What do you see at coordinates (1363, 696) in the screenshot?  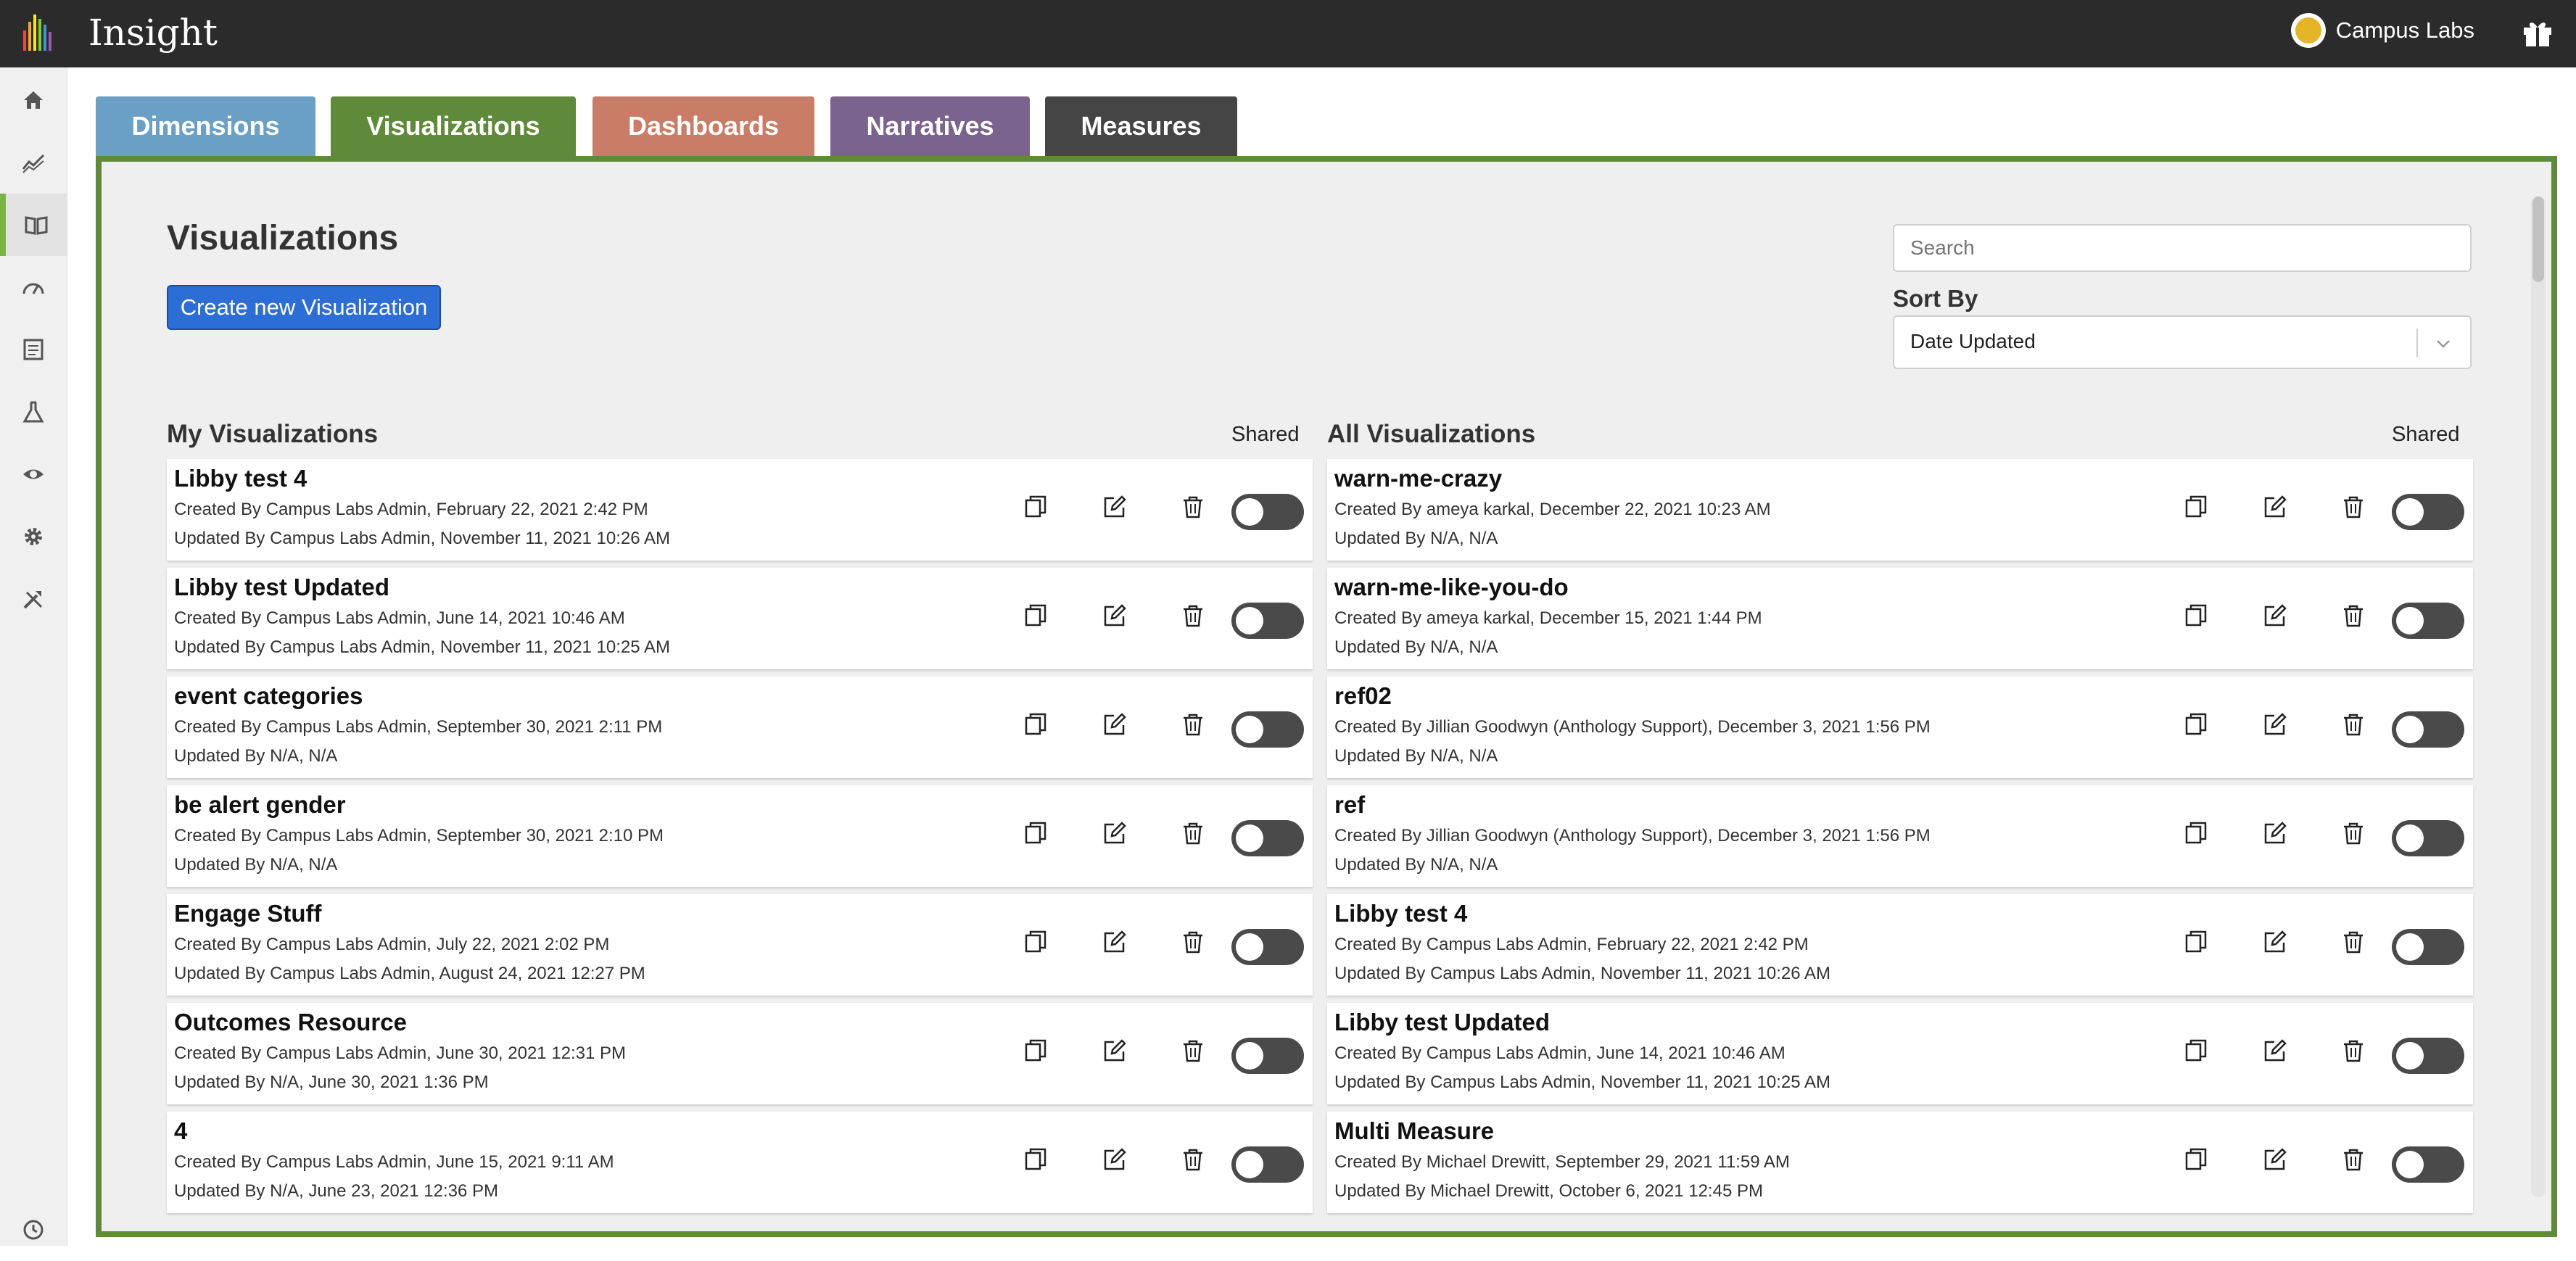 I see `visualization-name: ref02` at bounding box center [1363, 696].